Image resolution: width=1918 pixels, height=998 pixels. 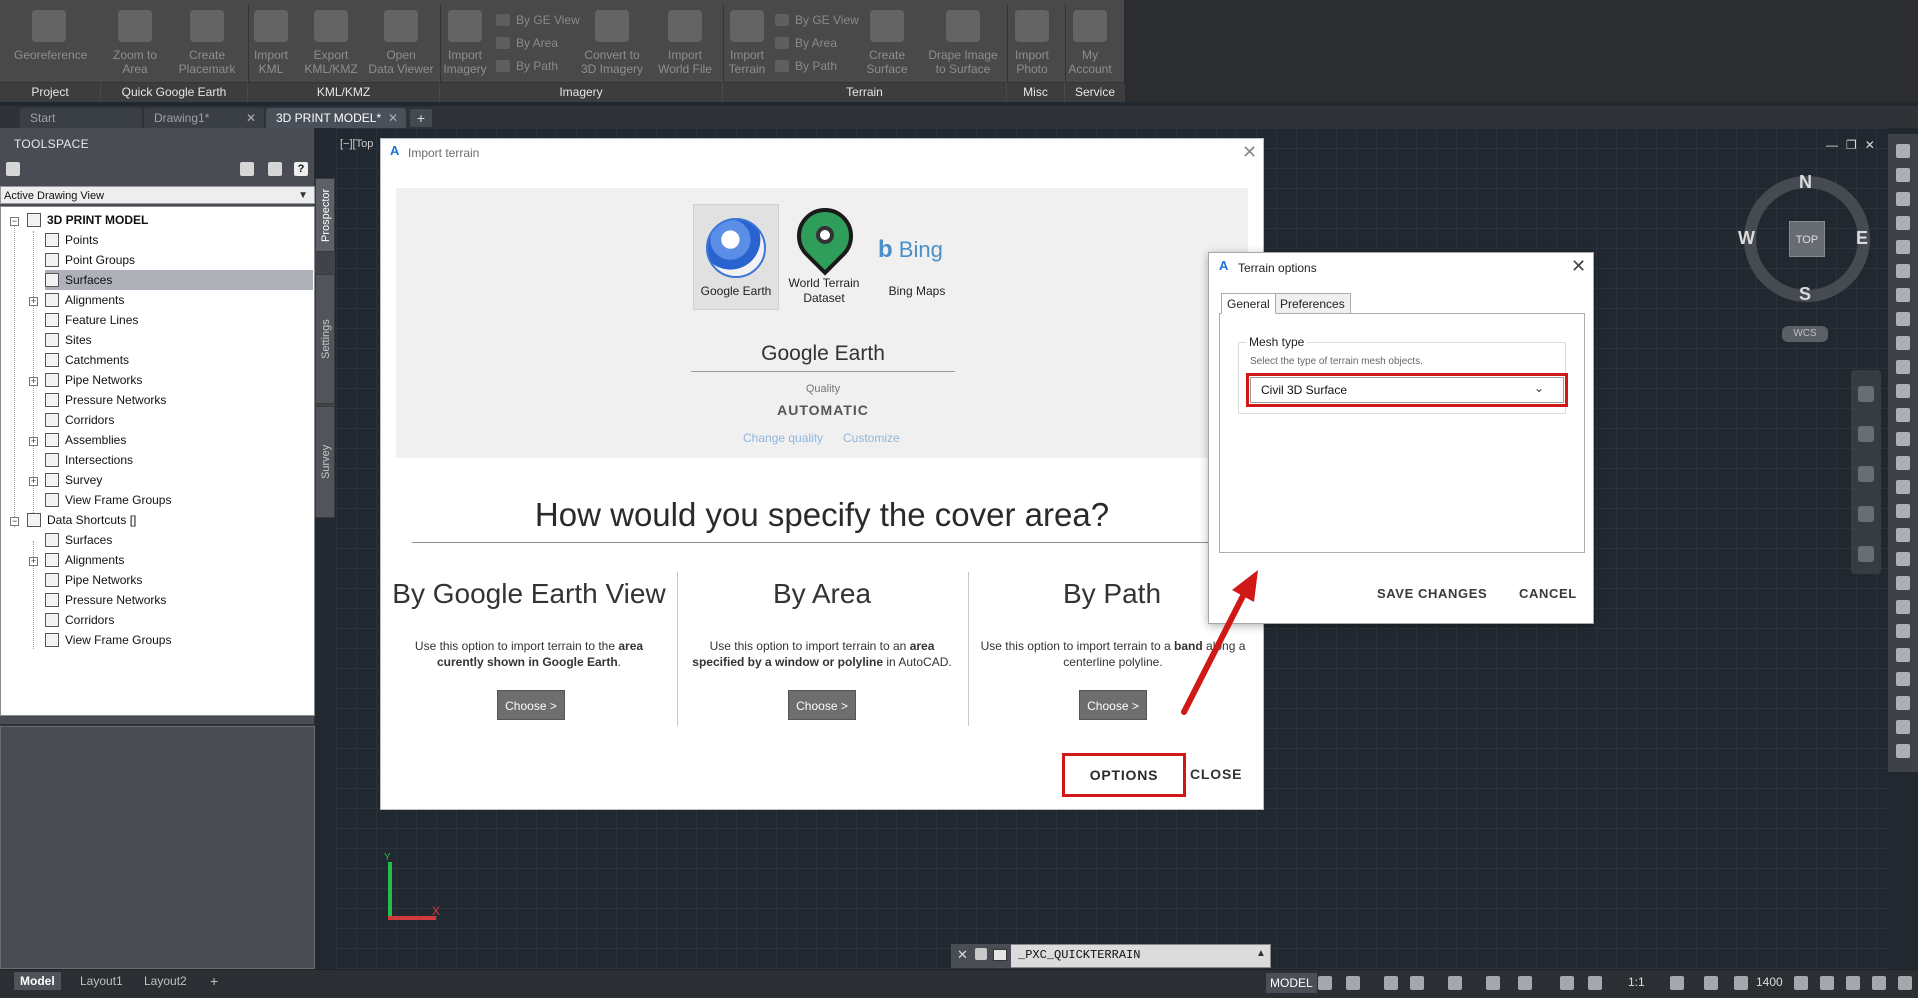 What do you see at coordinates (1216, 774) in the screenshot?
I see `close-button: CLOSE` at bounding box center [1216, 774].